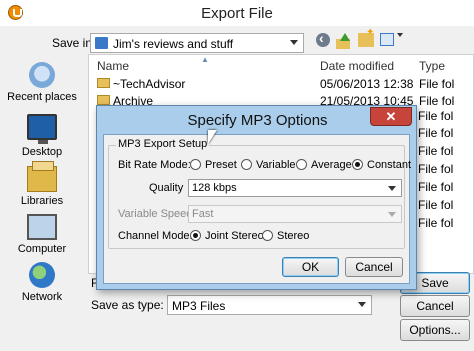  Describe the element at coordinates (391, 116) in the screenshot. I see `close-button: ✕` at that location.